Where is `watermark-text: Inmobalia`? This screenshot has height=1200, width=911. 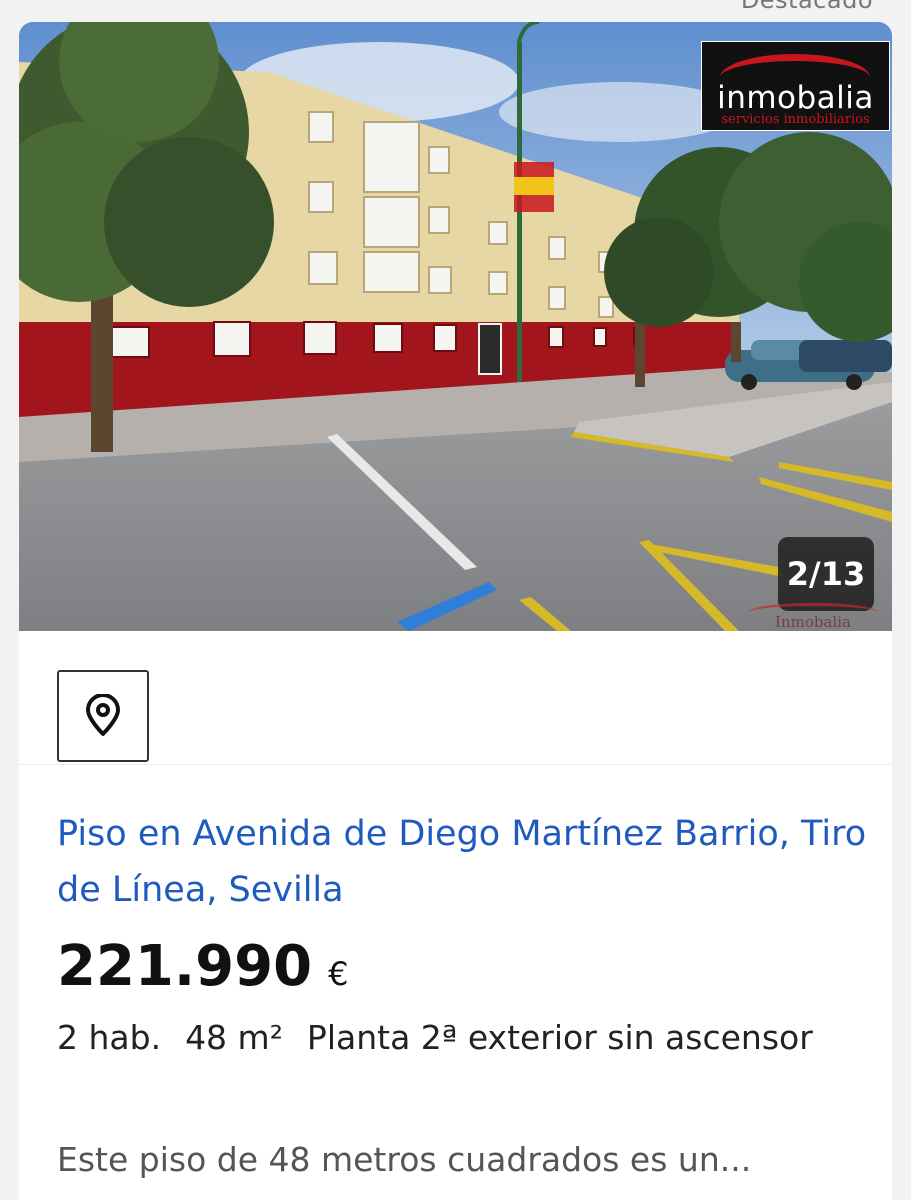 watermark-text: Inmobalia is located at coordinates (813, 622).